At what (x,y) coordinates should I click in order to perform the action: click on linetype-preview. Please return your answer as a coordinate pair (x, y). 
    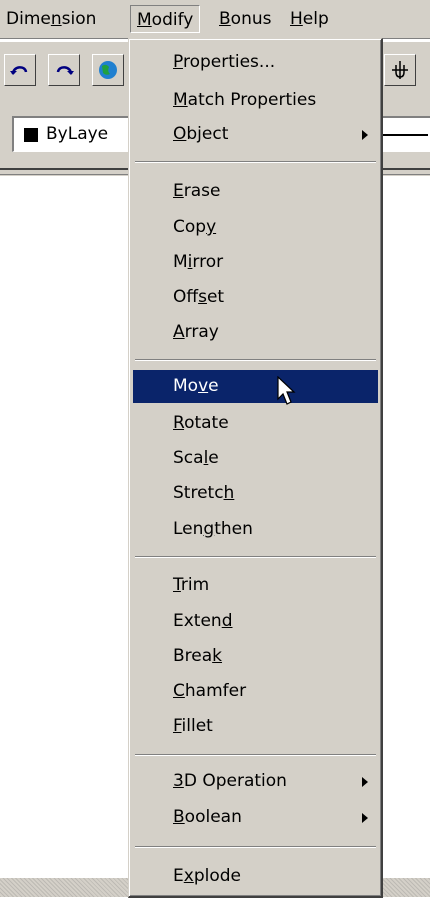
    Looking at the image, I should click on (405, 135).